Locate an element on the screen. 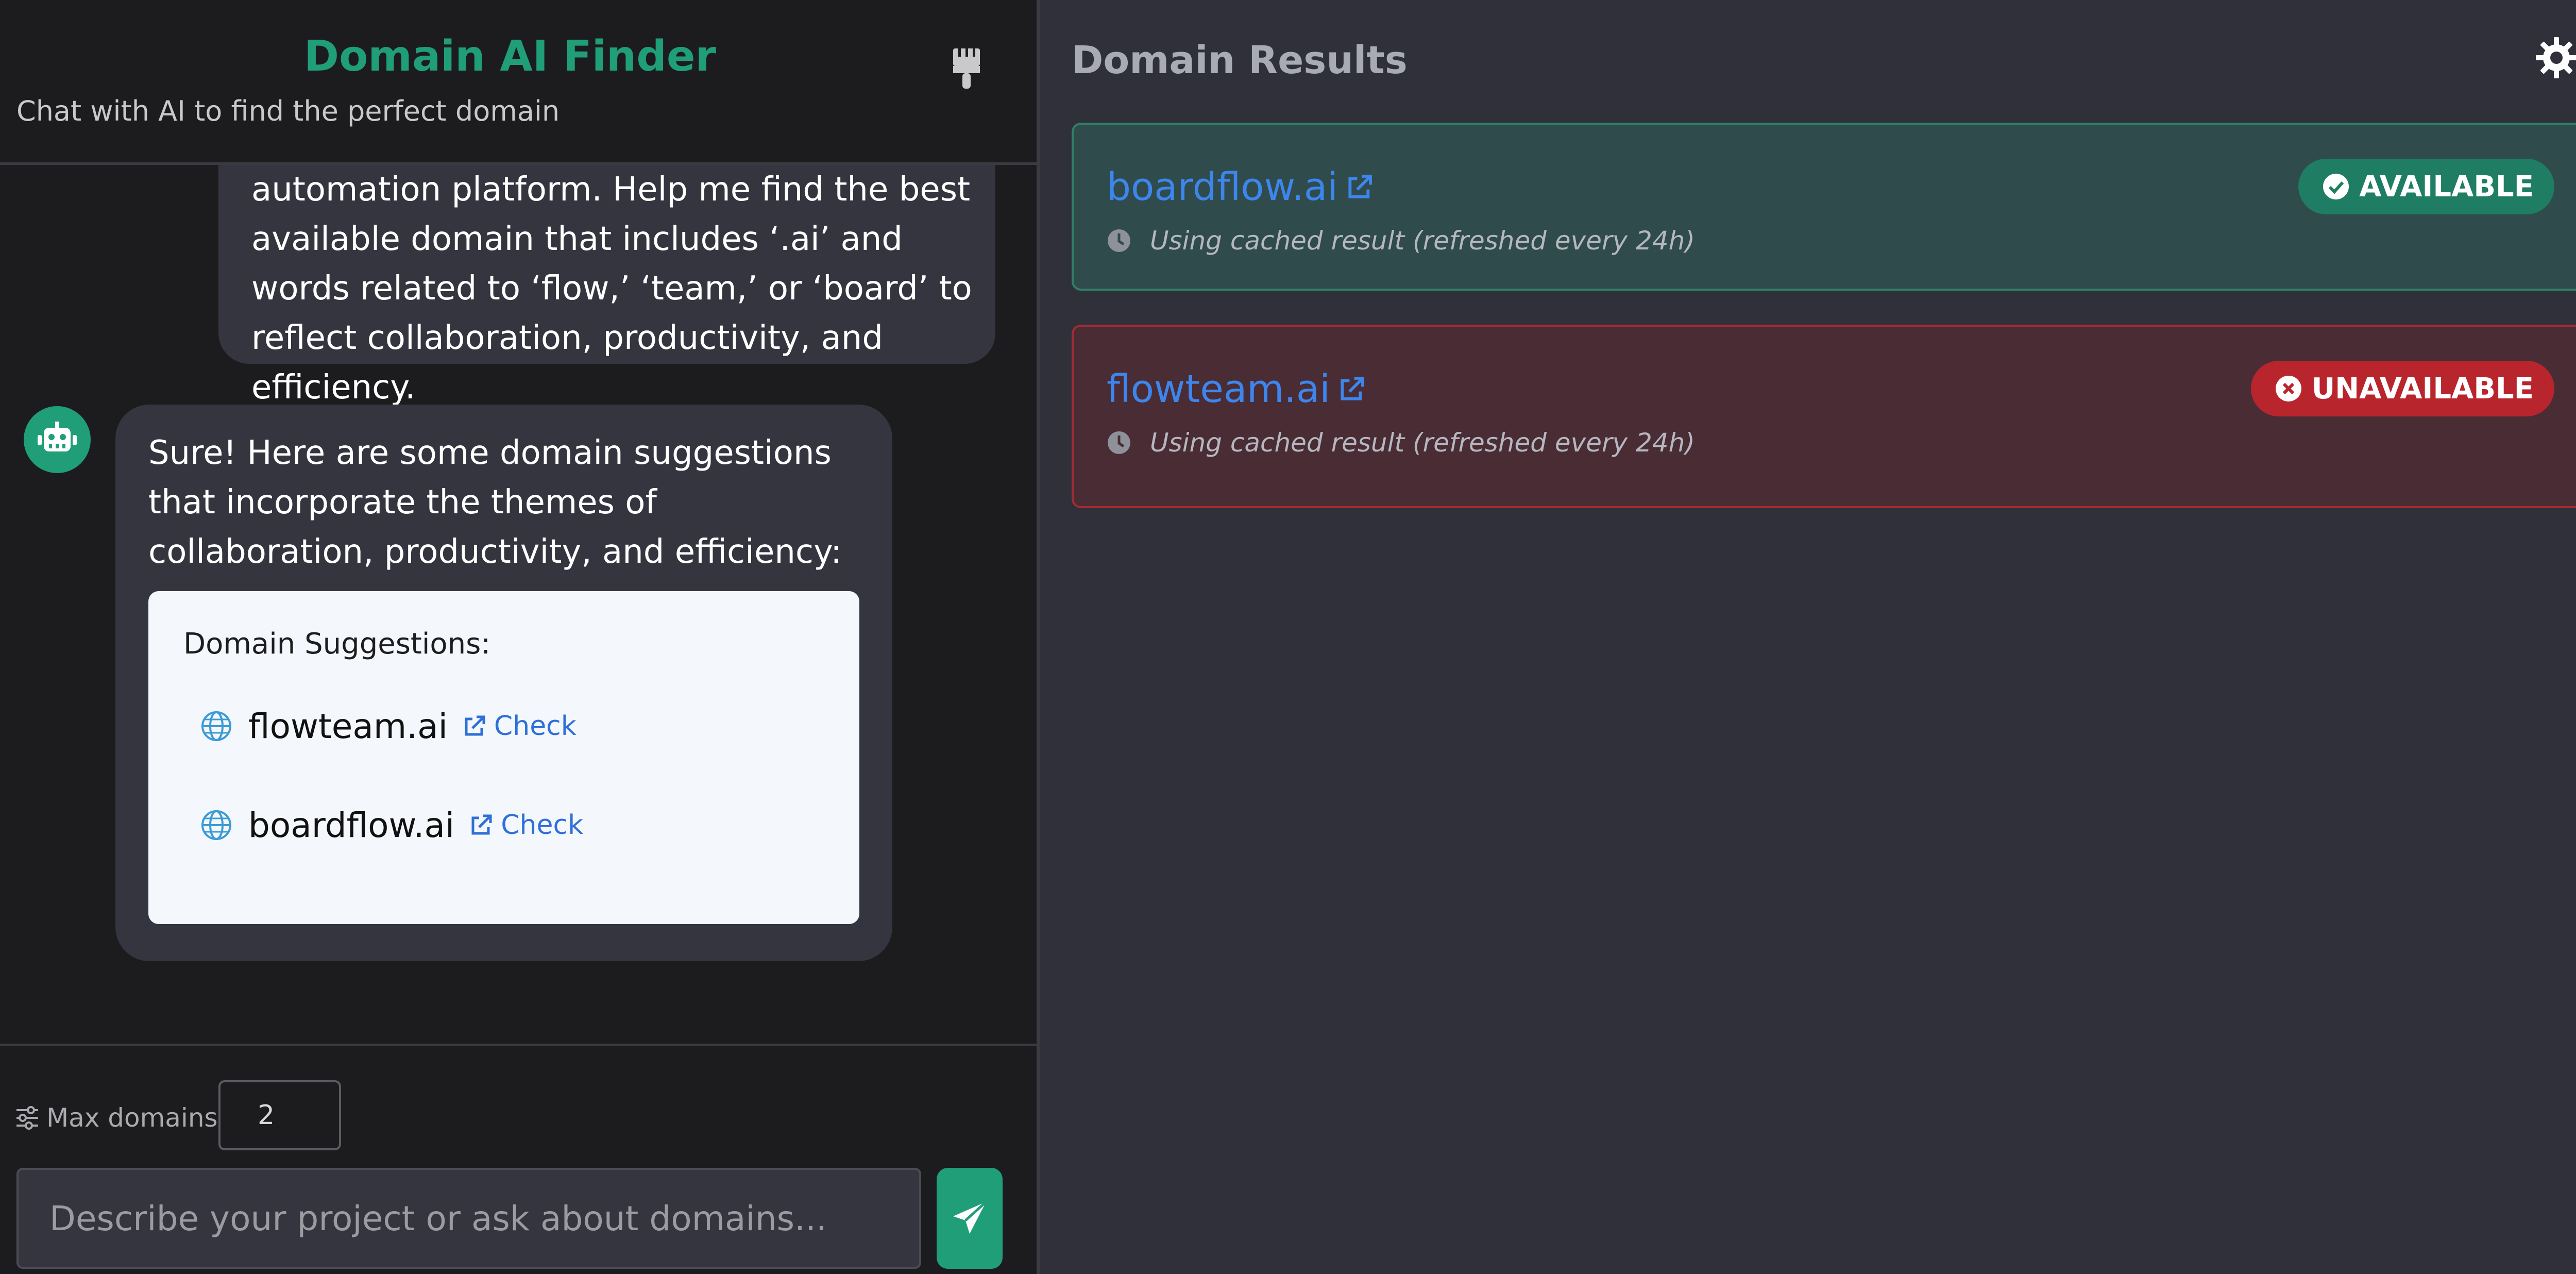 This screenshot has width=2576, height=1274. chat-controls: Max domains: is located at coordinates (518, 1159).